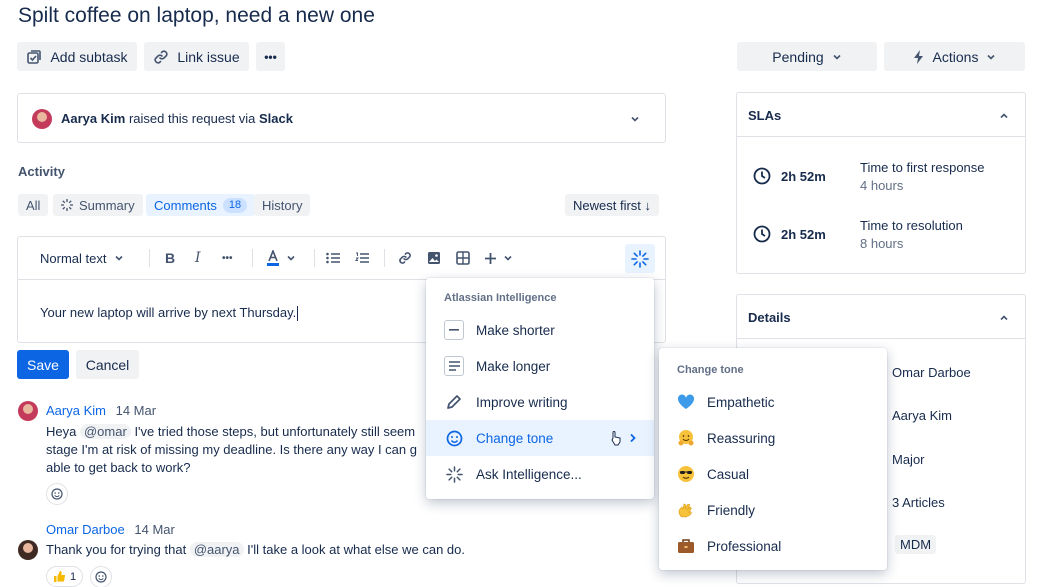  What do you see at coordinates (744, 546) in the screenshot?
I see `tone-item-label: Professional` at bounding box center [744, 546].